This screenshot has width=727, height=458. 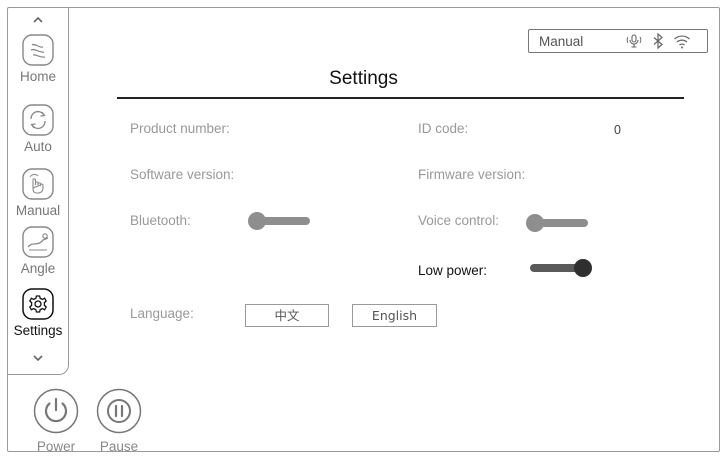 I want to click on pause-button: Pause, so click(x=119, y=420).